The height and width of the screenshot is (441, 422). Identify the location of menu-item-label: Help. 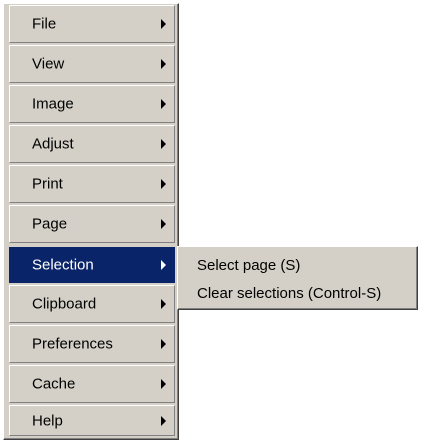
(47, 420).